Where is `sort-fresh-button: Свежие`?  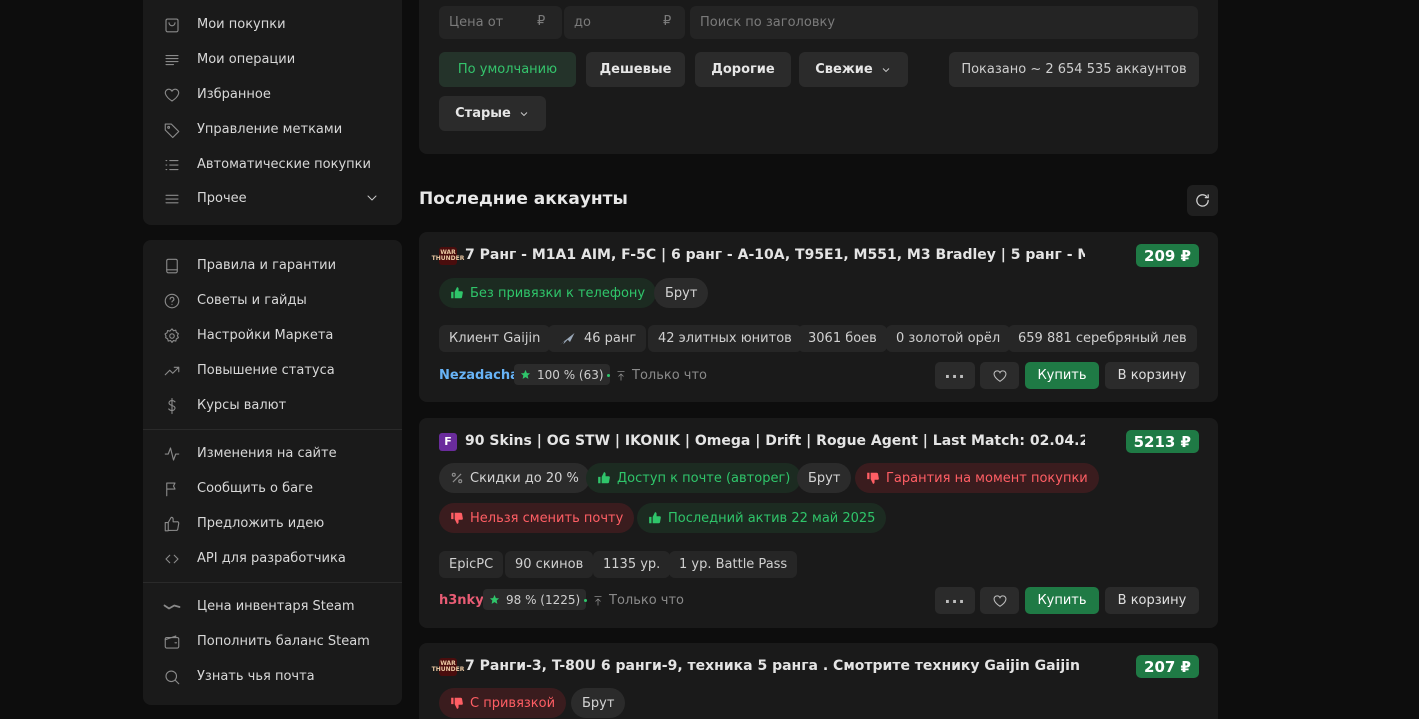 sort-fresh-button: Свежие is located at coordinates (853, 69).